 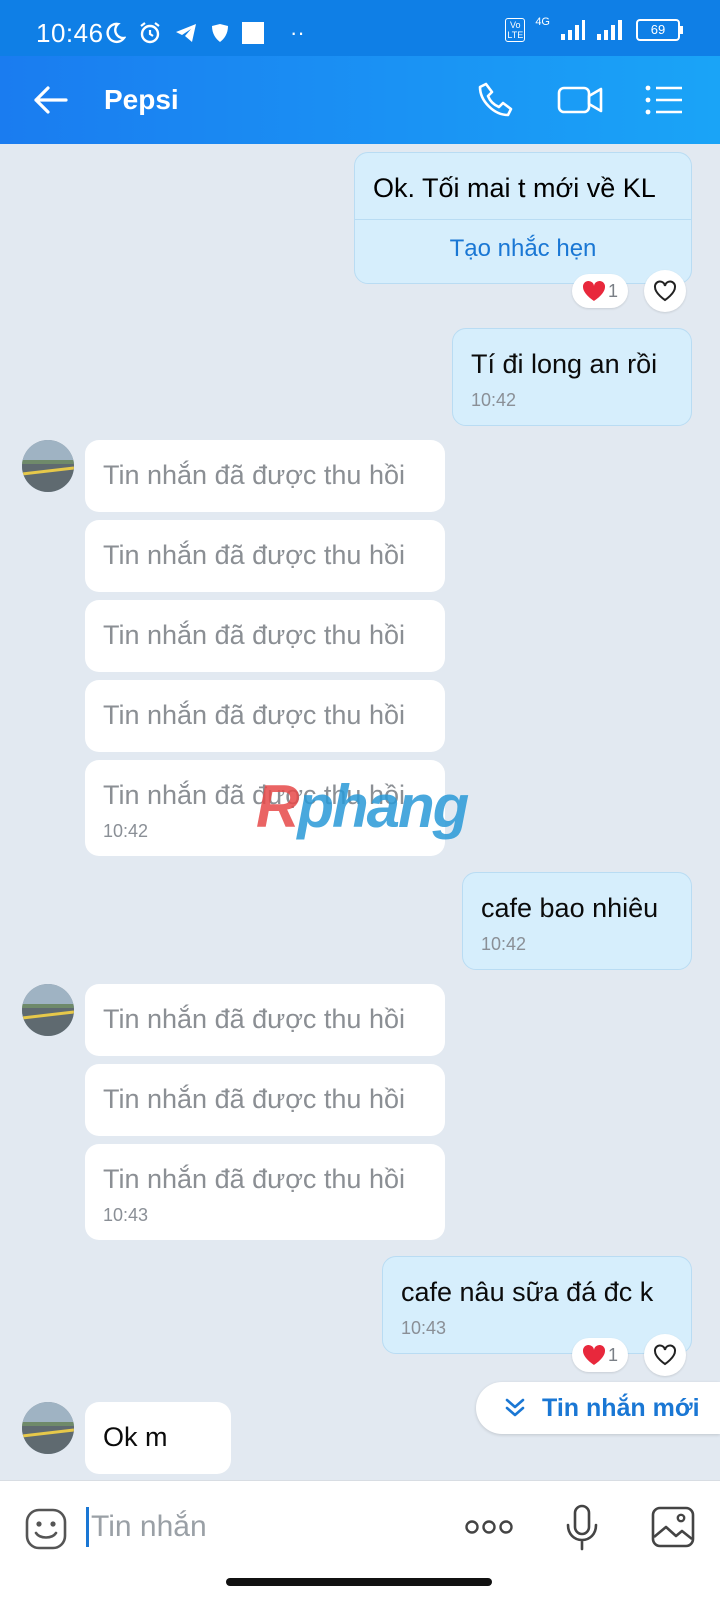 I want to click on alarm-icon, so click(x=150, y=33).